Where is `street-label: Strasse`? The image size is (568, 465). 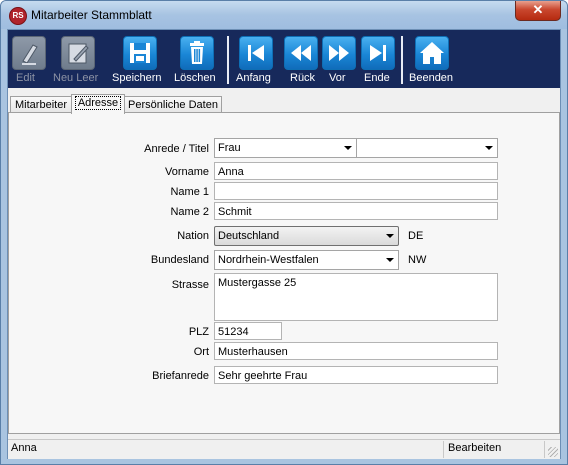
street-label: Strasse is located at coordinates (190, 285).